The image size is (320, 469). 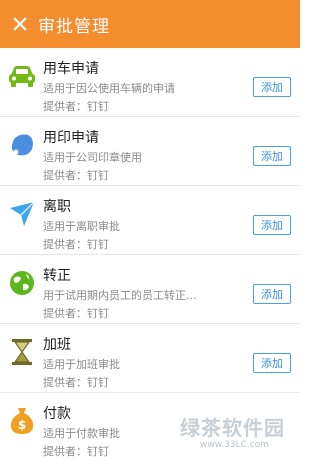 What do you see at coordinates (92, 157) in the screenshot?
I see `item-description: 适用于公司印章使用` at bounding box center [92, 157].